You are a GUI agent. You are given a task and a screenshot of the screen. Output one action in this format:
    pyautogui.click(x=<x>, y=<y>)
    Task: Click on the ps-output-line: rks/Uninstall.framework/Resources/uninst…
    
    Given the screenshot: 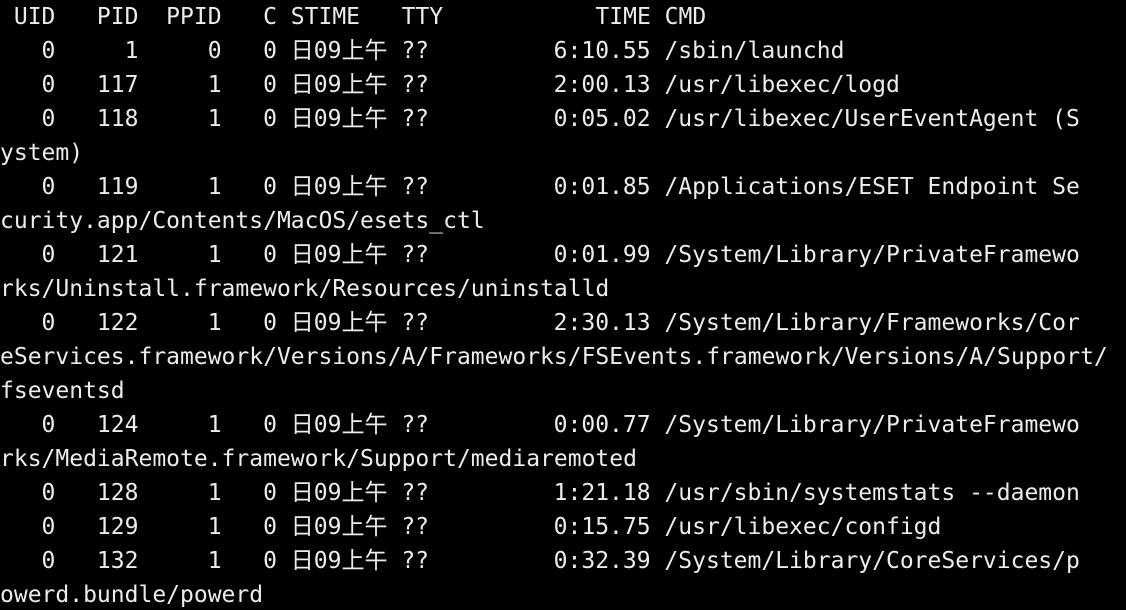 What is the action you would take?
    pyautogui.click(x=563, y=289)
    